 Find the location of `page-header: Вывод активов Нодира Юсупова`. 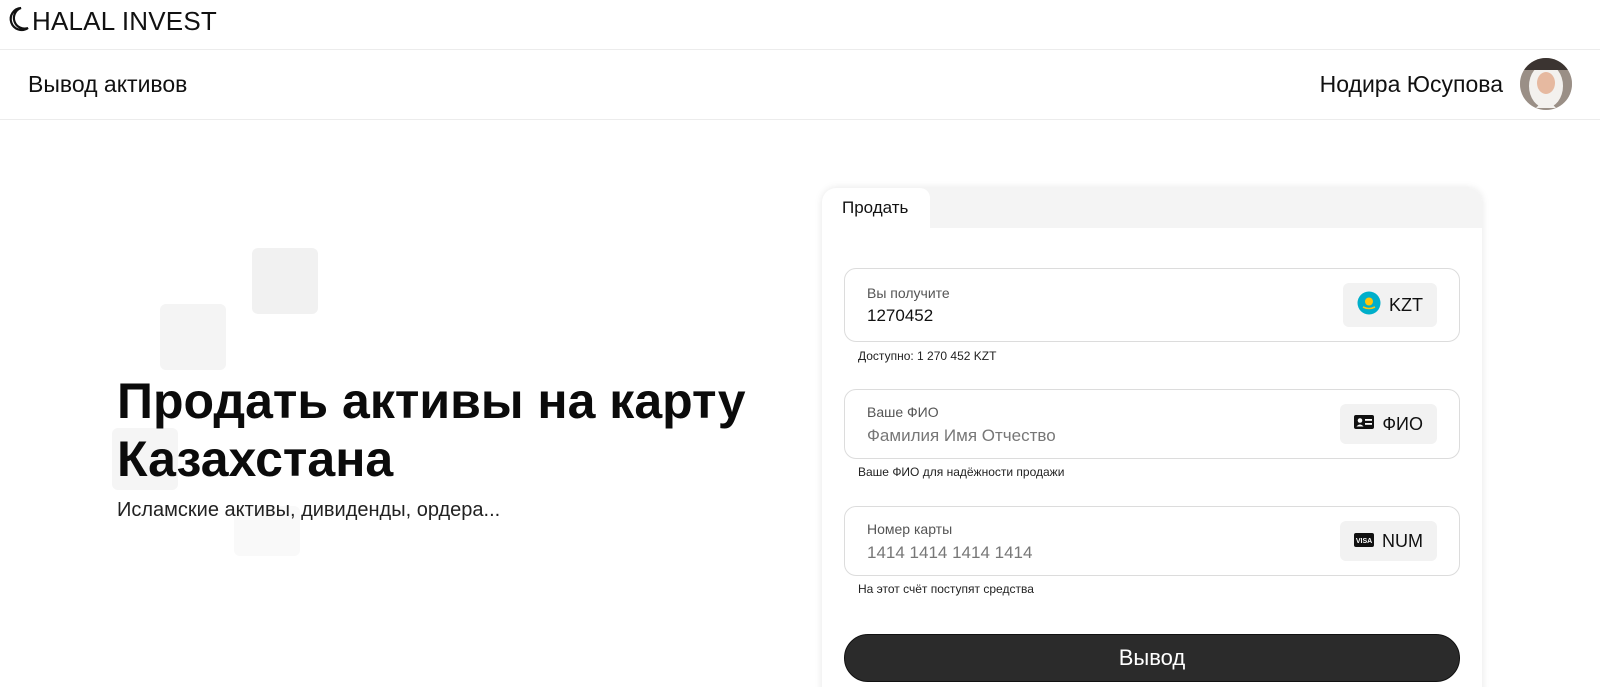

page-header: Вывод активов Нодира Юсупова is located at coordinates (800, 85).